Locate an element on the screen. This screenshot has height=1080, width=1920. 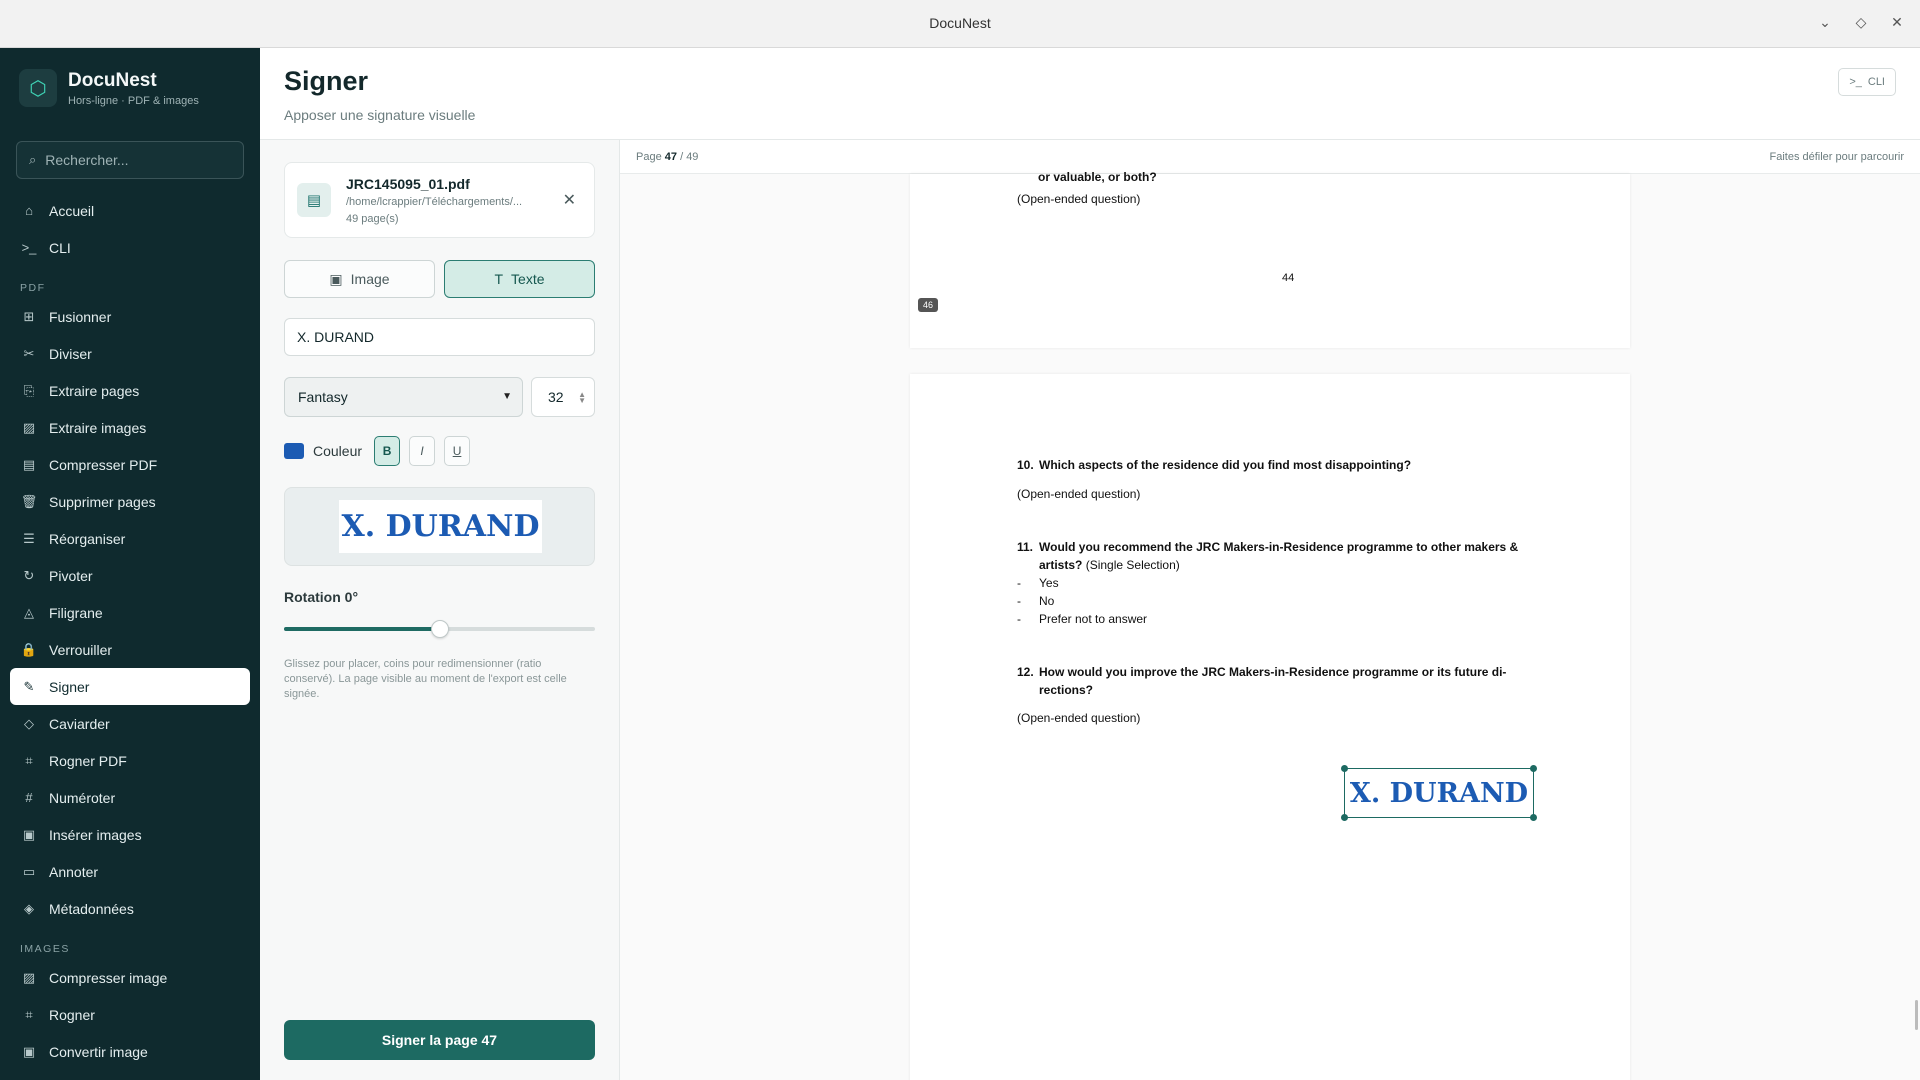
maximize-icon: ◇ is located at coordinates (1861, 22).